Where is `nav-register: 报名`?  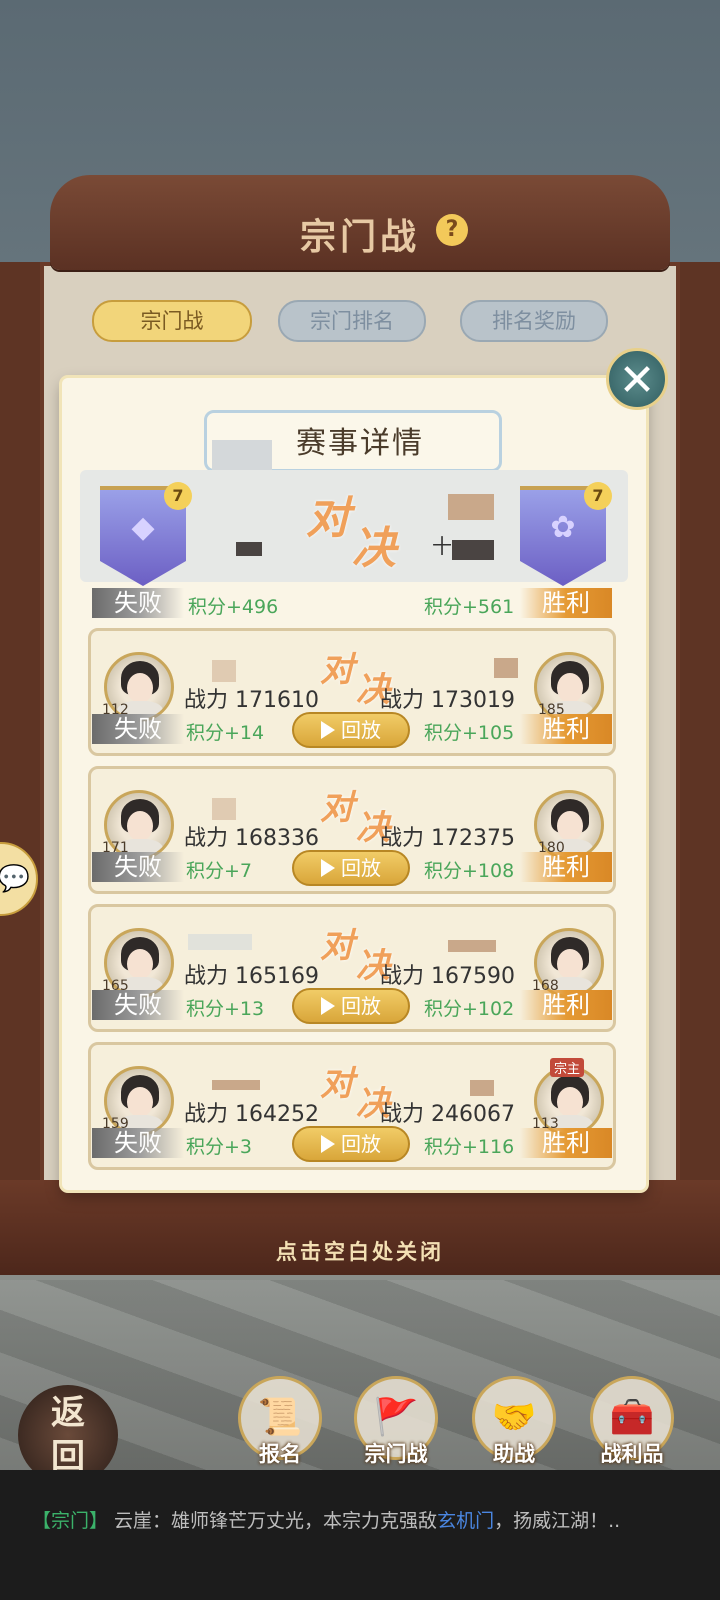 nav-register: 报名 is located at coordinates (280, 1453).